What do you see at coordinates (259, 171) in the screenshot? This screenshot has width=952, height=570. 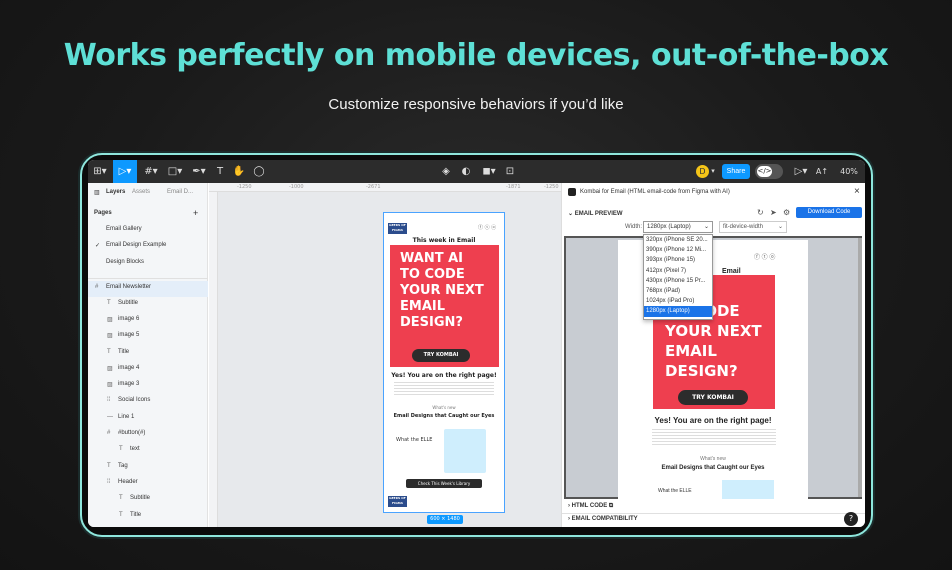 I see `comment-tool-icon: ◯` at bounding box center [259, 171].